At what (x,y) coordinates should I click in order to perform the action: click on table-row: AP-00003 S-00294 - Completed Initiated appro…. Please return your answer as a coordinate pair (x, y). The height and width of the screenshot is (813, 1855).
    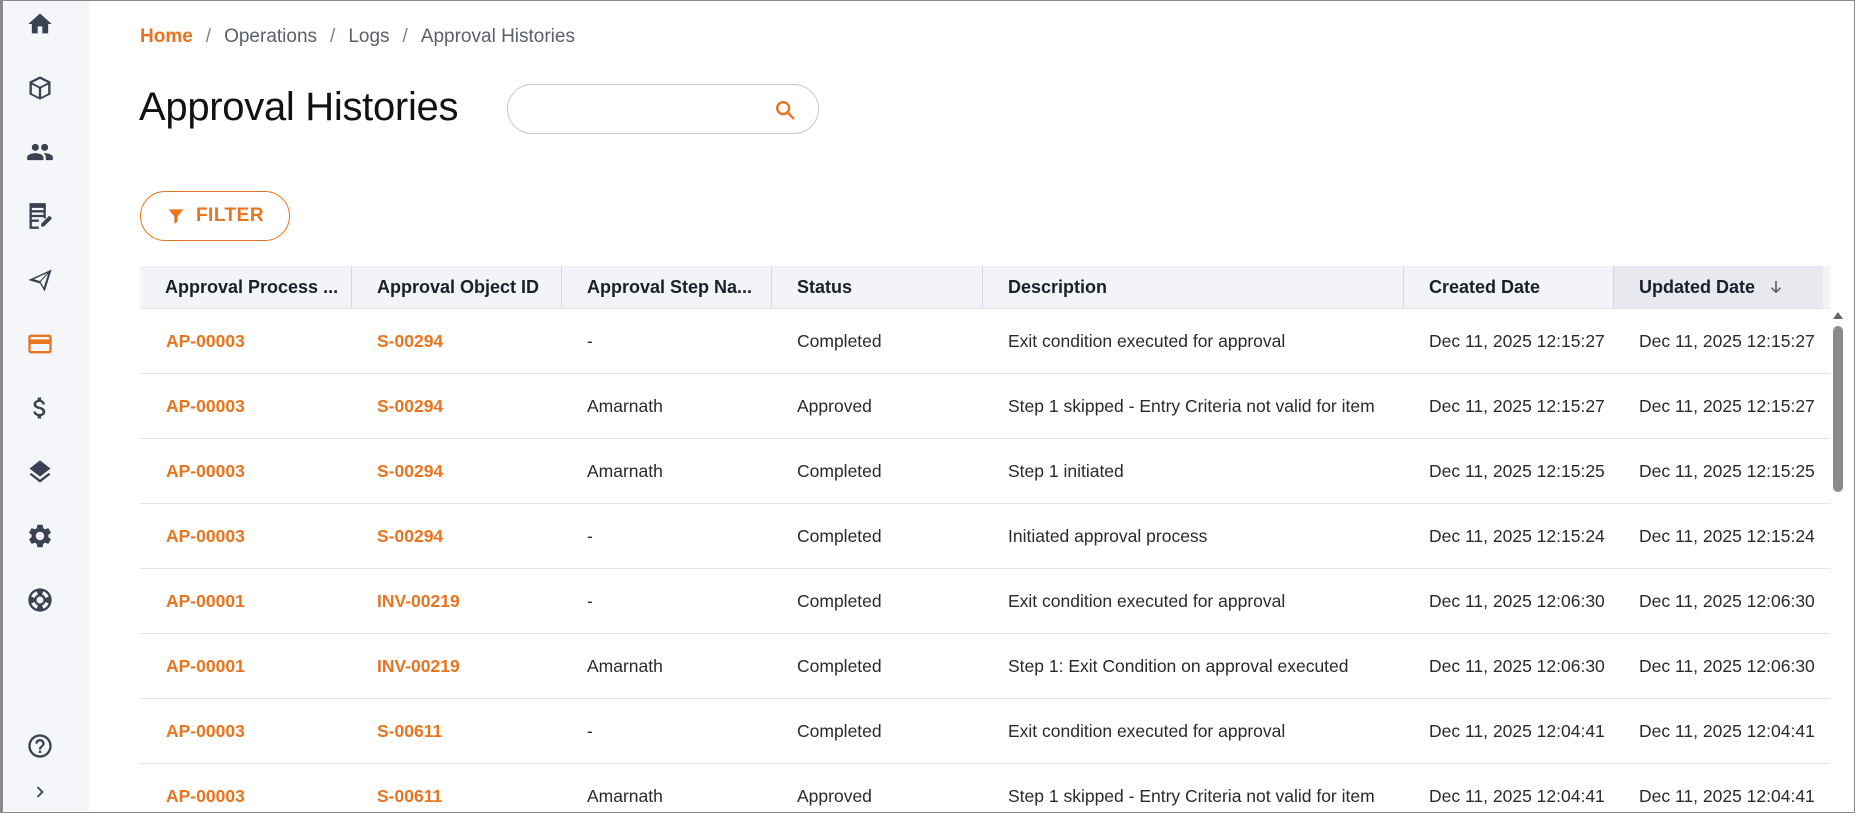
    Looking at the image, I should click on (985, 536).